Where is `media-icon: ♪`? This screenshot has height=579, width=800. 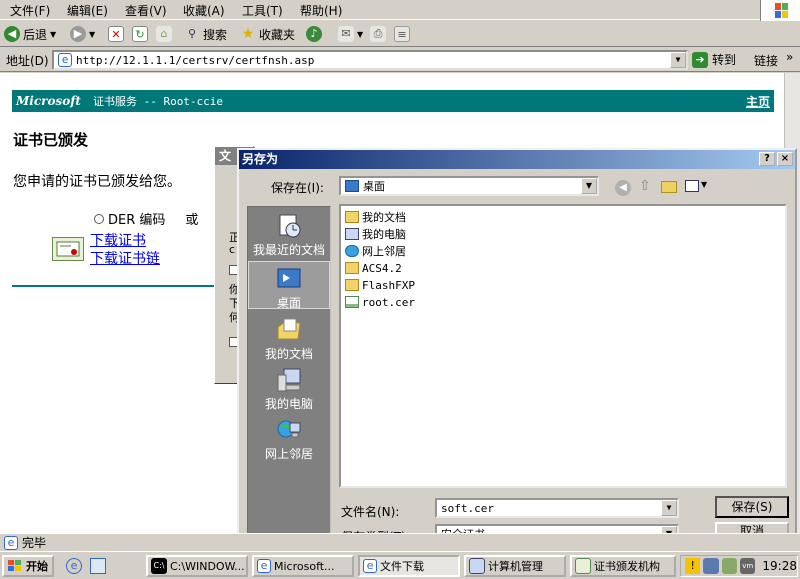 media-icon: ♪ is located at coordinates (314, 34).